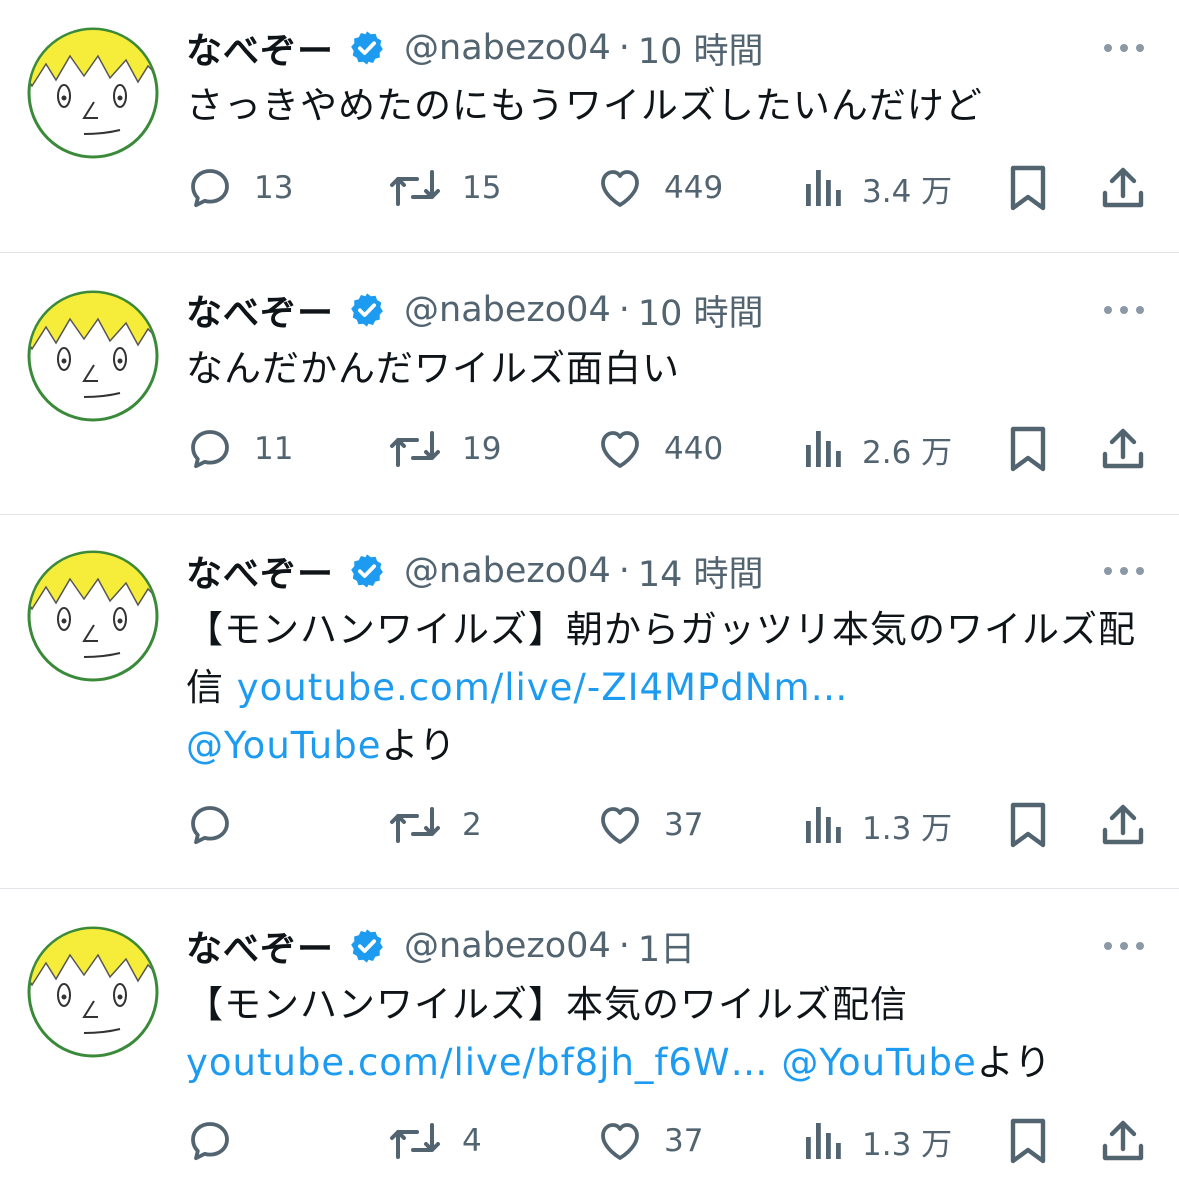 This screenshot has height=1198, width=1179. I want to click on tweet-header: なべぞー @nabezo04 · 14 時間, so click(475, 571).